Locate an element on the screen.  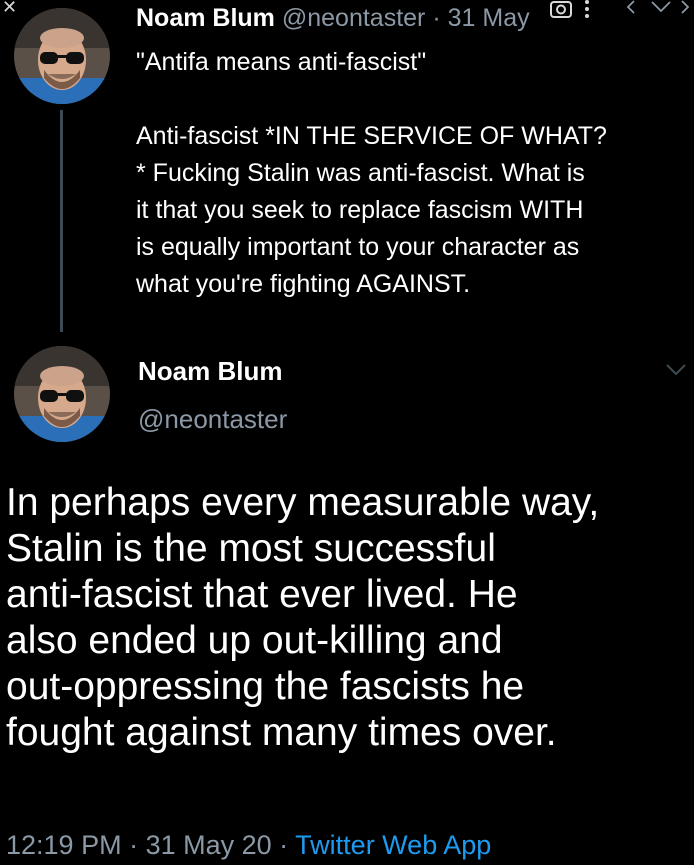
thread-line is located at coordinates (61, 221).